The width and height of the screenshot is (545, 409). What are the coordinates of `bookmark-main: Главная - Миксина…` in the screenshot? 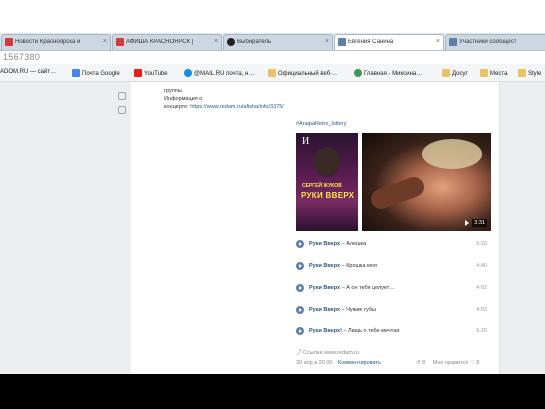 It's located at (388, 73).